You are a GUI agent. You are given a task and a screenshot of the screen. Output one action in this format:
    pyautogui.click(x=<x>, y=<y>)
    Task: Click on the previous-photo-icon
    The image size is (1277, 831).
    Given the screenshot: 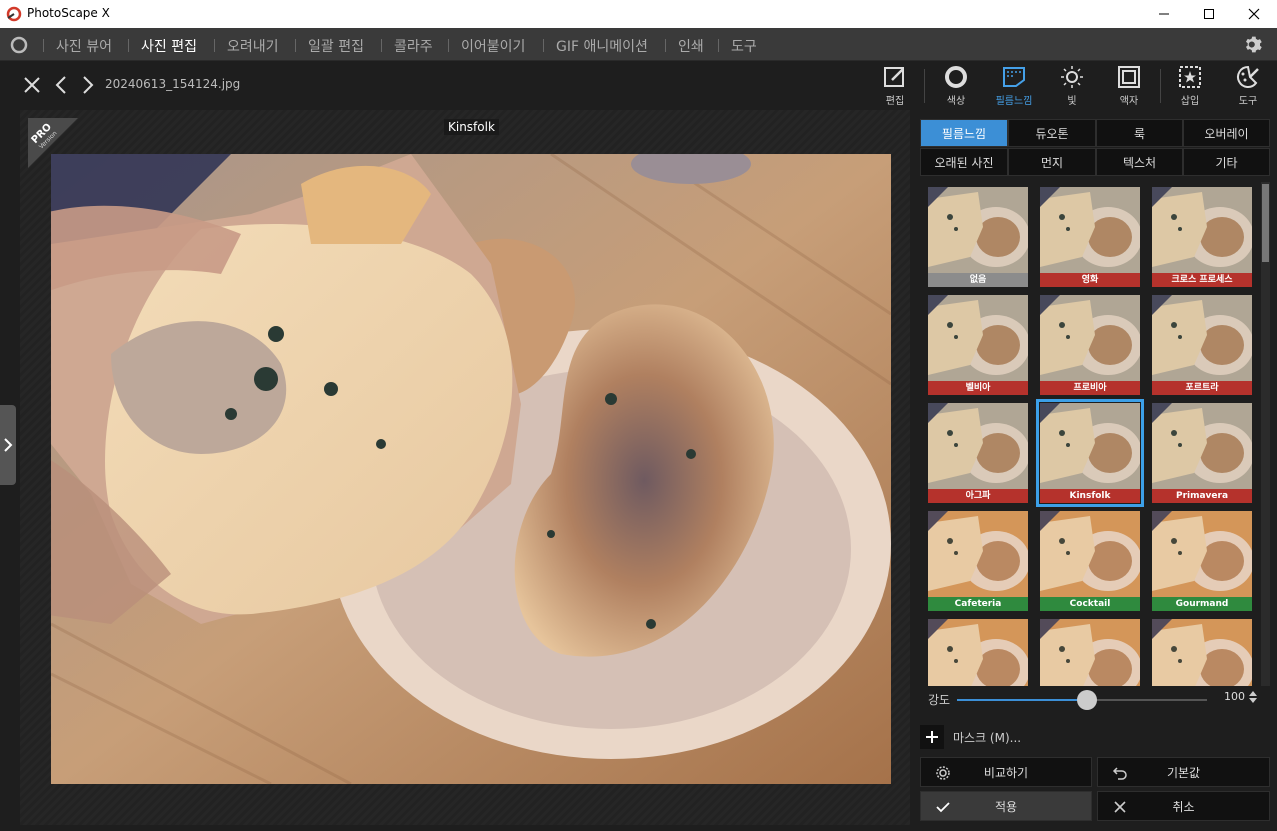 What is the action you would take?
    pyautogui.click(x=61, y=85)
    